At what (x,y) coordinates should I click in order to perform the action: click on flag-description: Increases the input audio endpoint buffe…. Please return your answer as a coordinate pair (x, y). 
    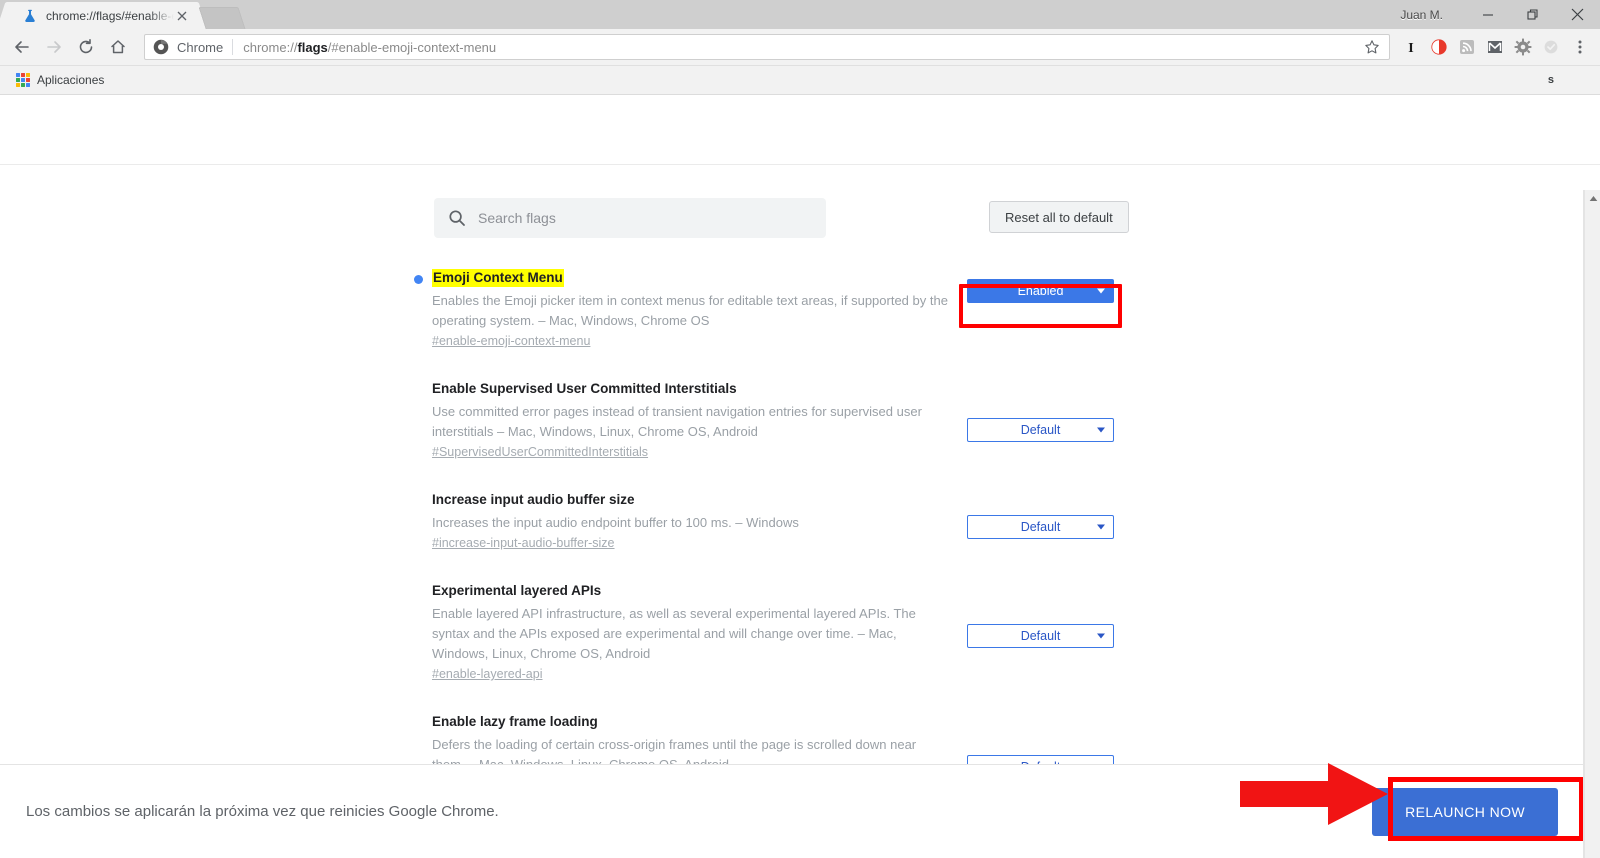
    Looking at the image, I should click on (615, 522).